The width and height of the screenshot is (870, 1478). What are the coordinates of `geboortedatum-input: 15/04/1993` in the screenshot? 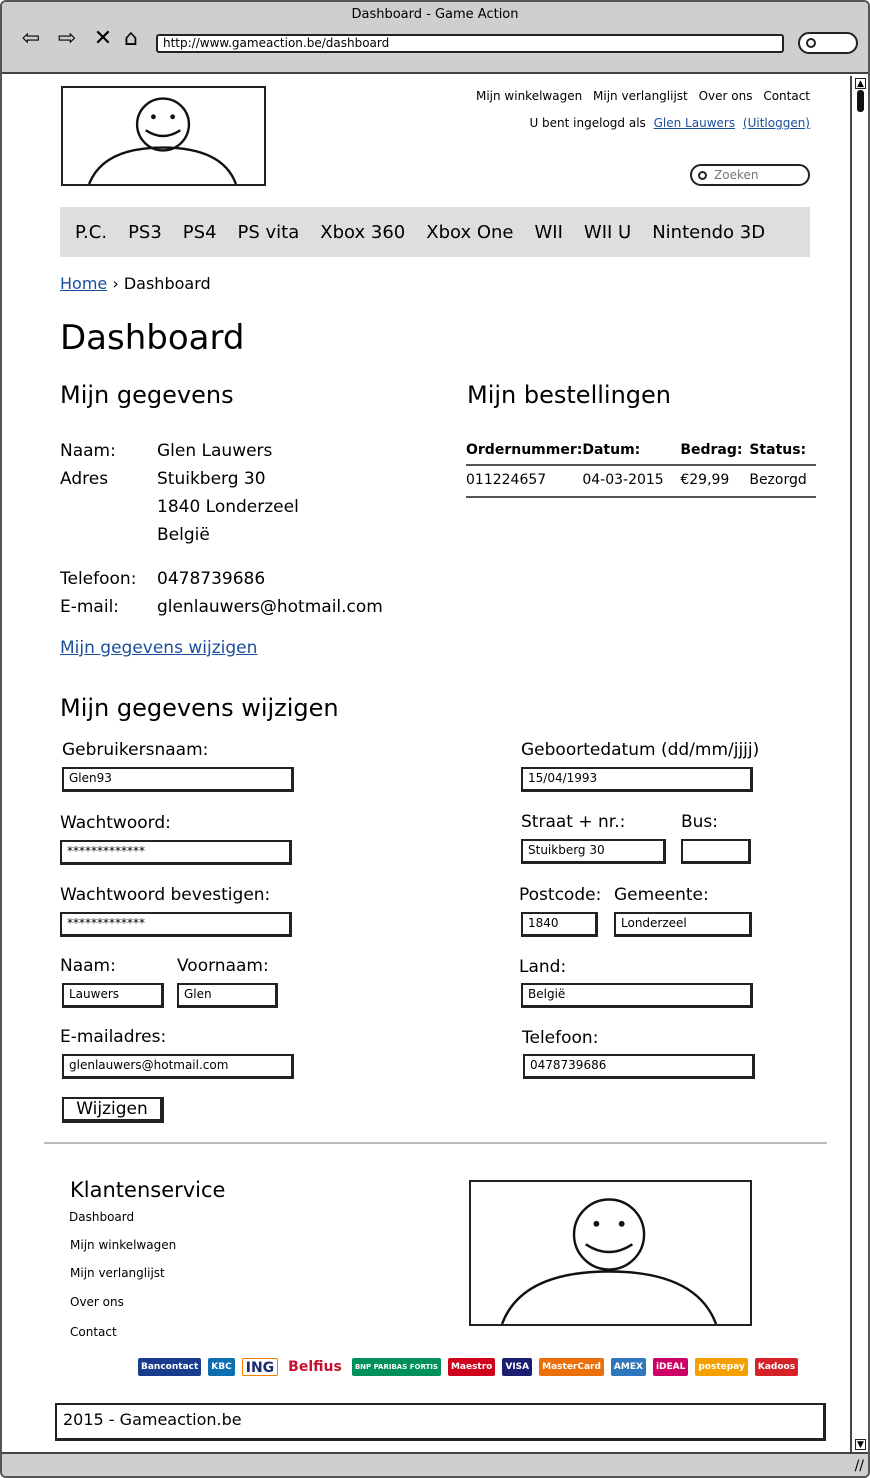 It's located at (637, 779).